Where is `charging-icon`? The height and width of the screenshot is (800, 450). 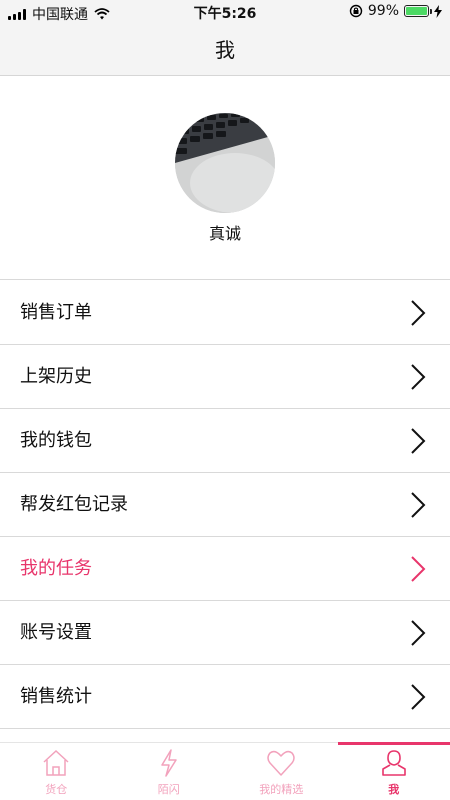 charging-icon is located at coordinates (438, 11).